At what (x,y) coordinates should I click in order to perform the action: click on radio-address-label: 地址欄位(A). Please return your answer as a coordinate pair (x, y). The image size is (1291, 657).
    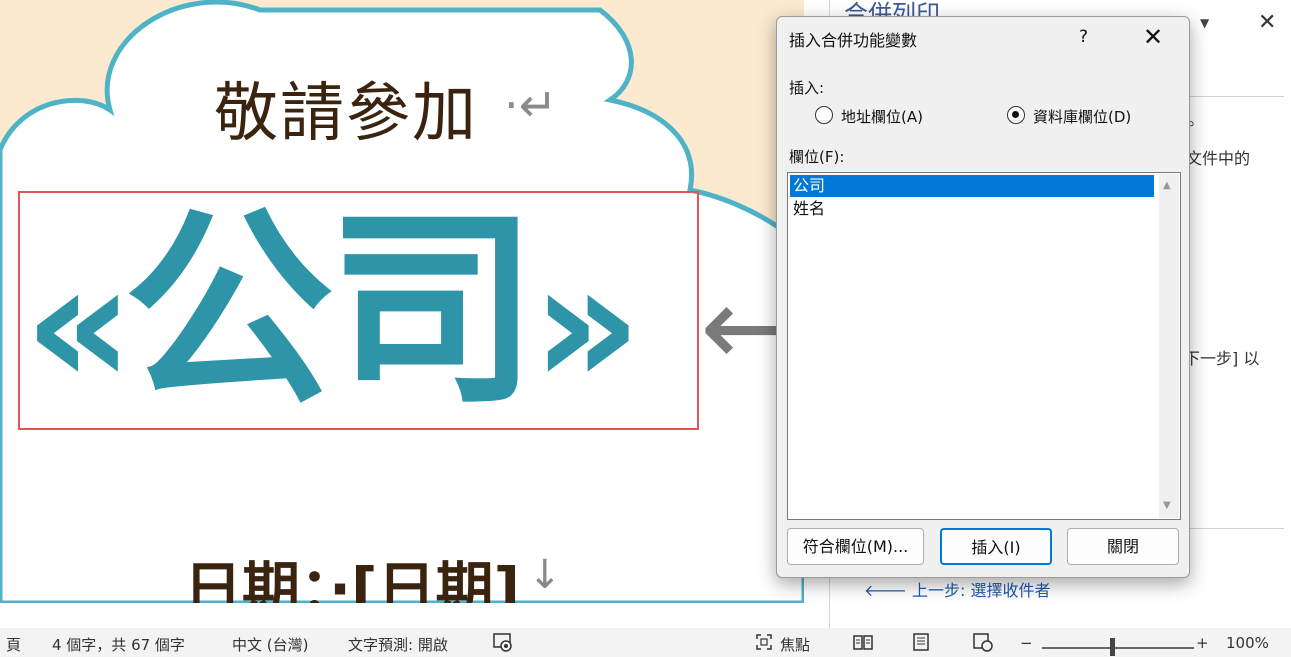
    Looking at the image, I should click on (882, 116).